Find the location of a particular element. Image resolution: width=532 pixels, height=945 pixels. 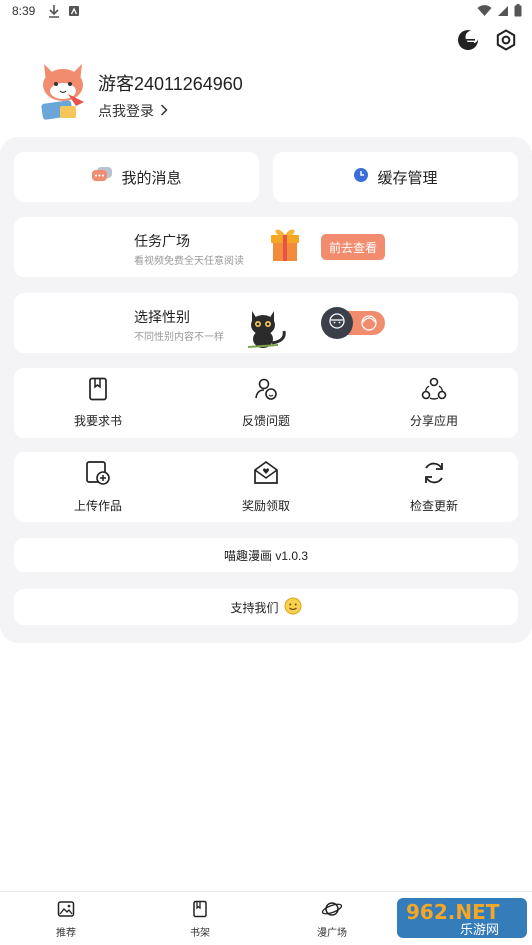

share-app-button: 分享应用 is located at coordinates (434, 403).